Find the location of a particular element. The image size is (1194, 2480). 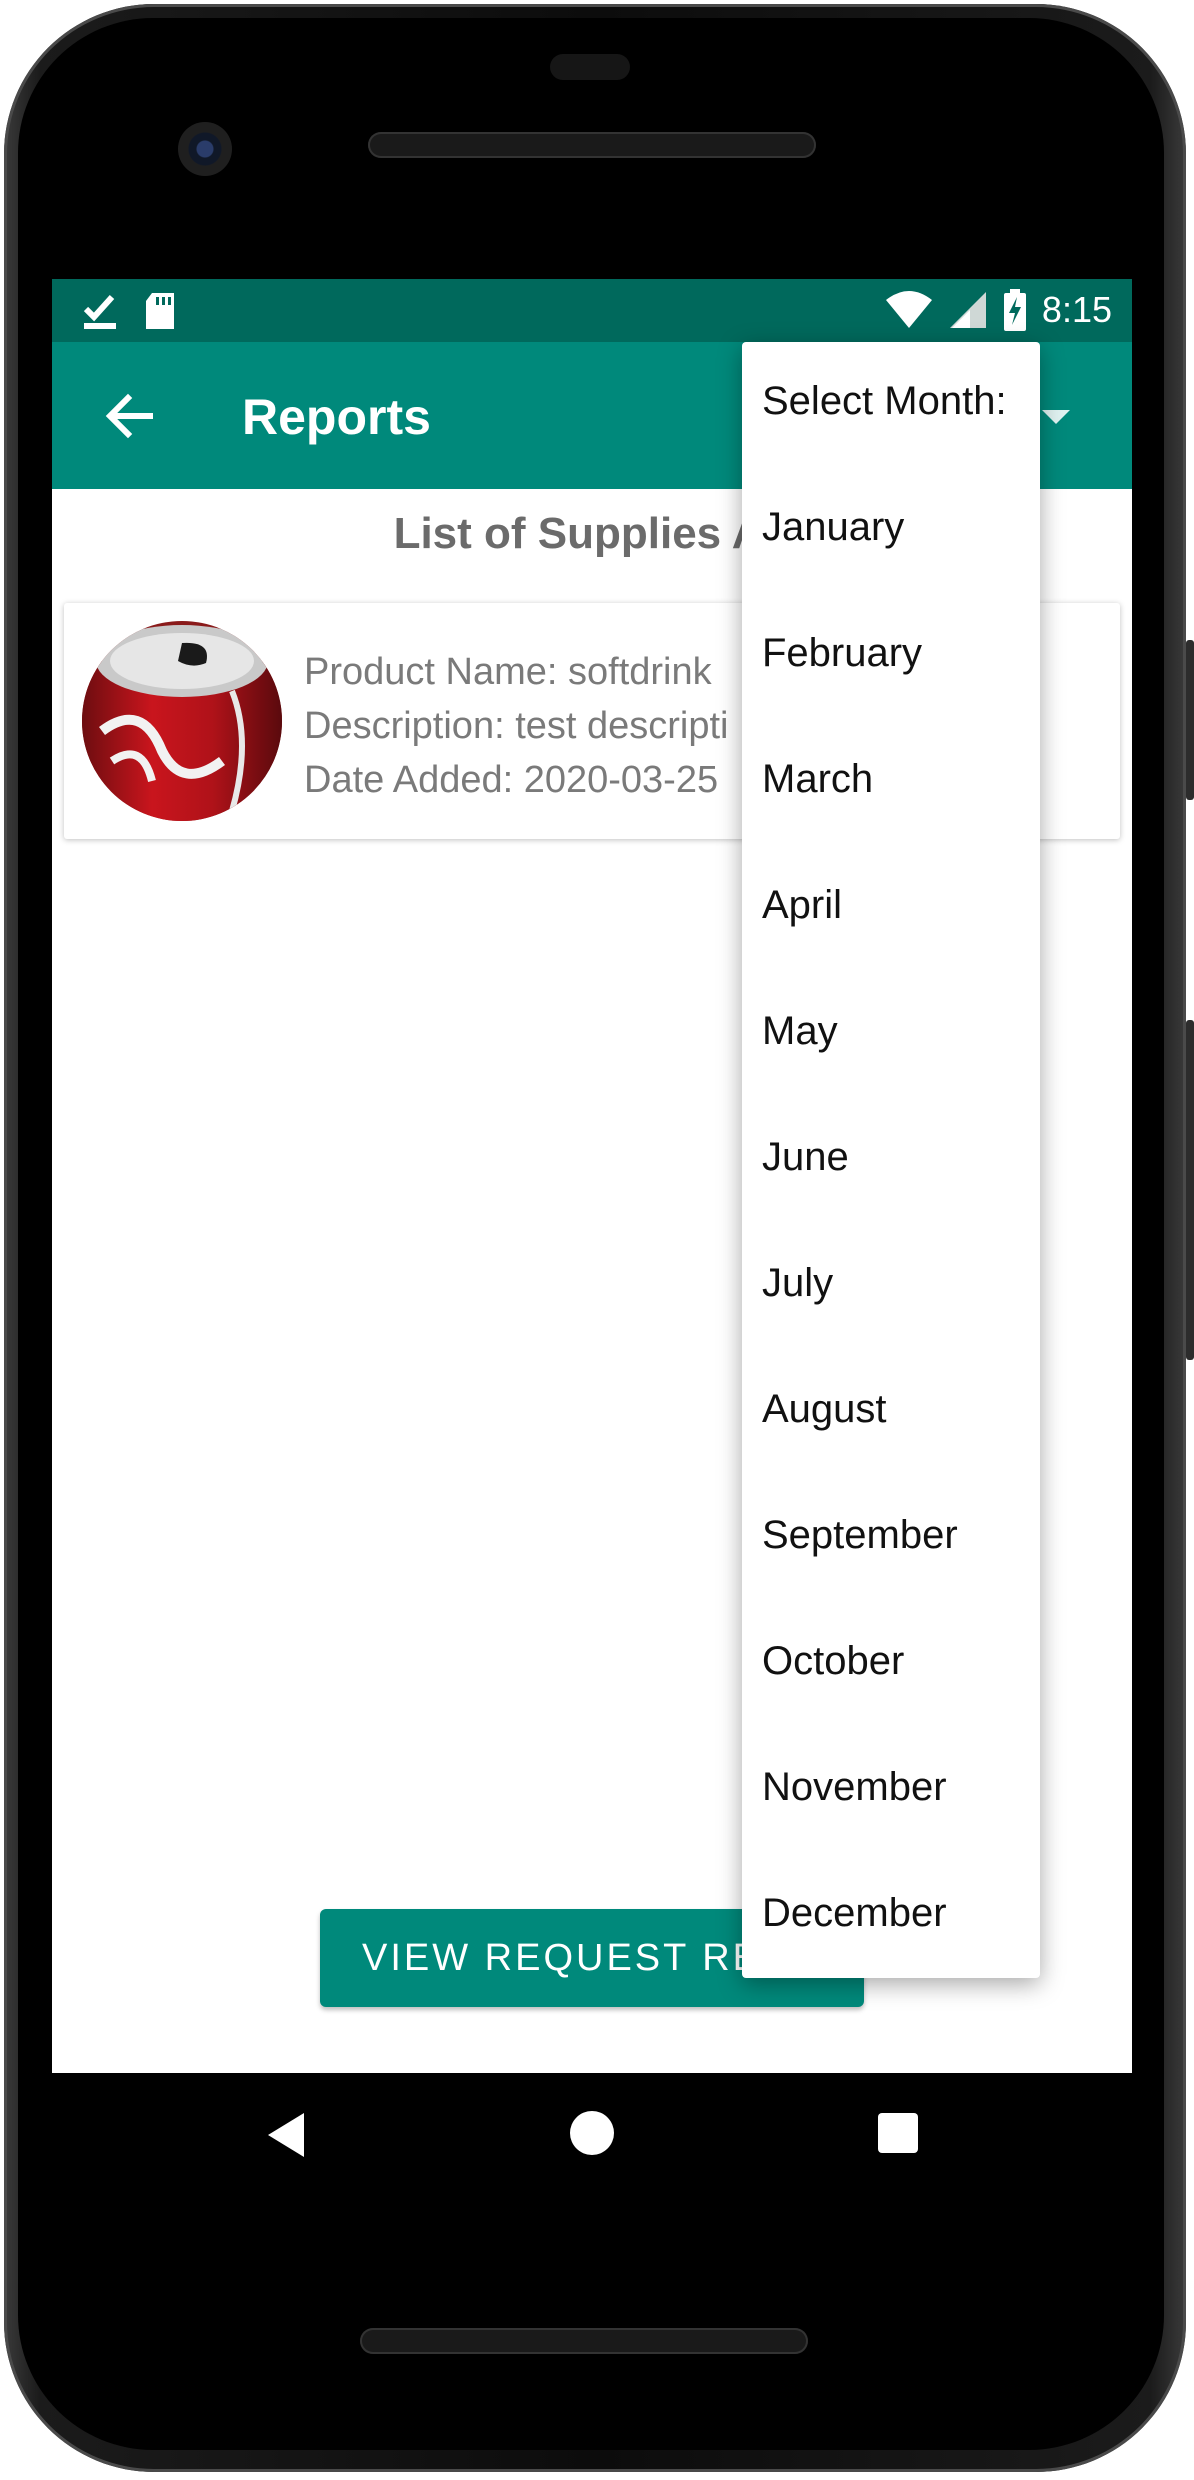

month-option-april: April is located at coordinates (802, 905).